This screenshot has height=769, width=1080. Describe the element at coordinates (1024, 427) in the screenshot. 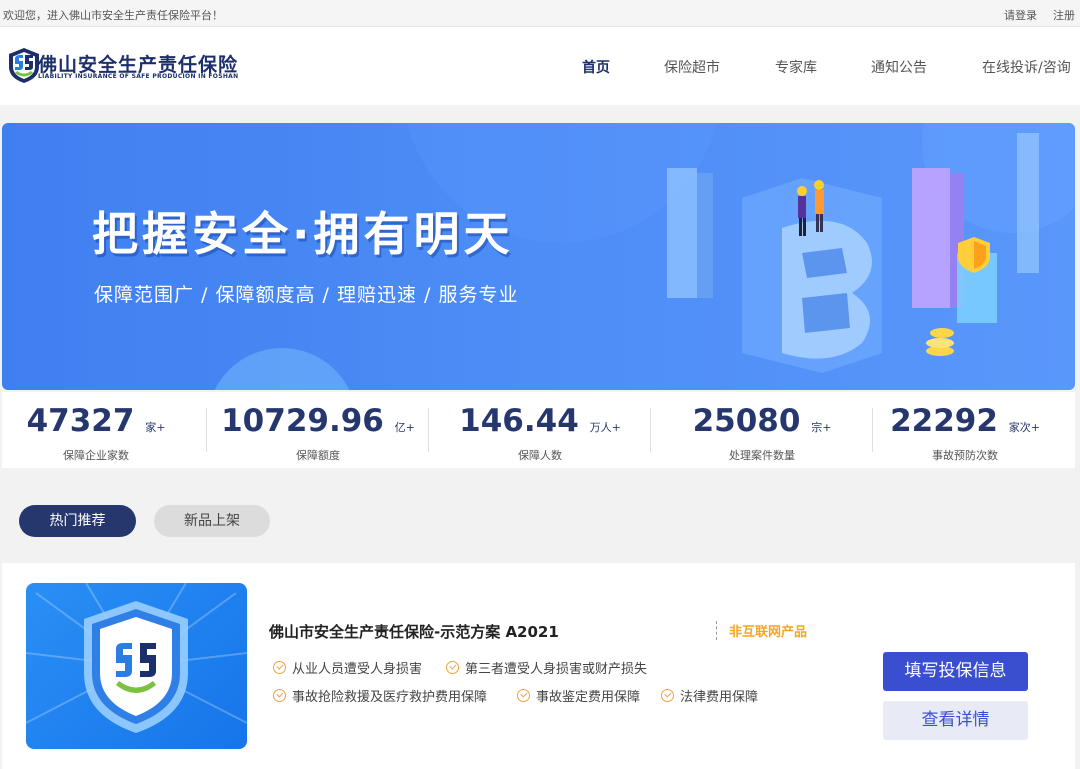

I see `stat-unit: 家次+` at that location.